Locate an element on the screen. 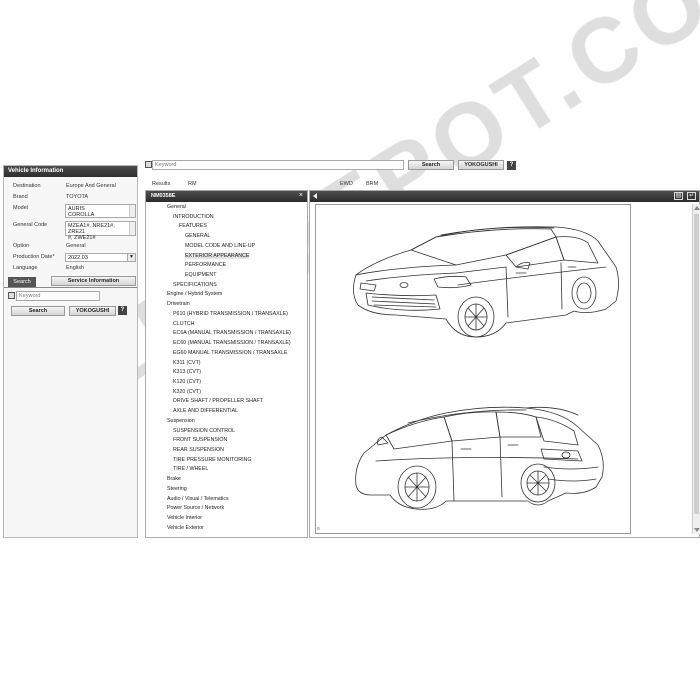 The width and height of the screenshot is (700, 700). tree-item: MODEL CODE AND LINE-UP is located at coordinates (220, 246).